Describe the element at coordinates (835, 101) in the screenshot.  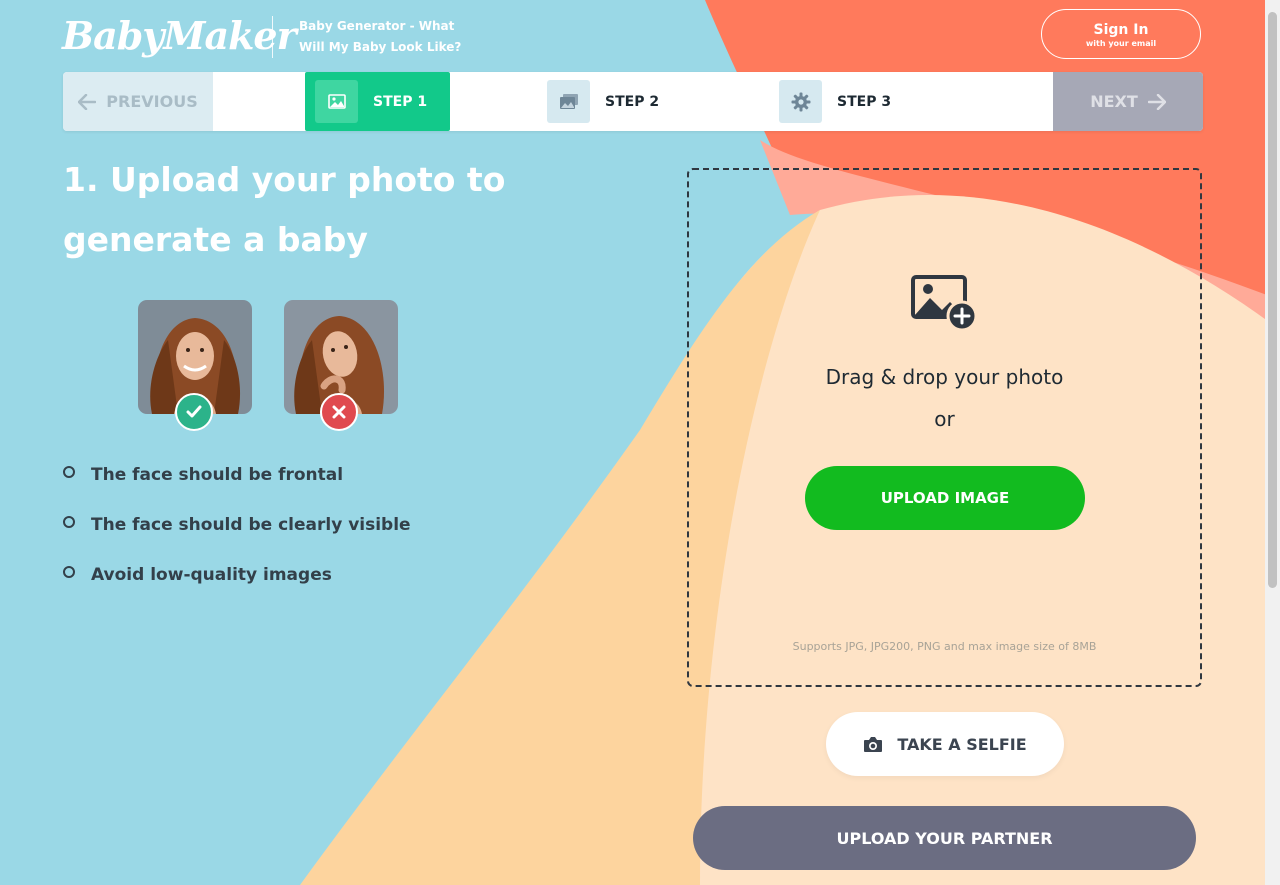
I see `tab-step-3: STEP 3` at that location.